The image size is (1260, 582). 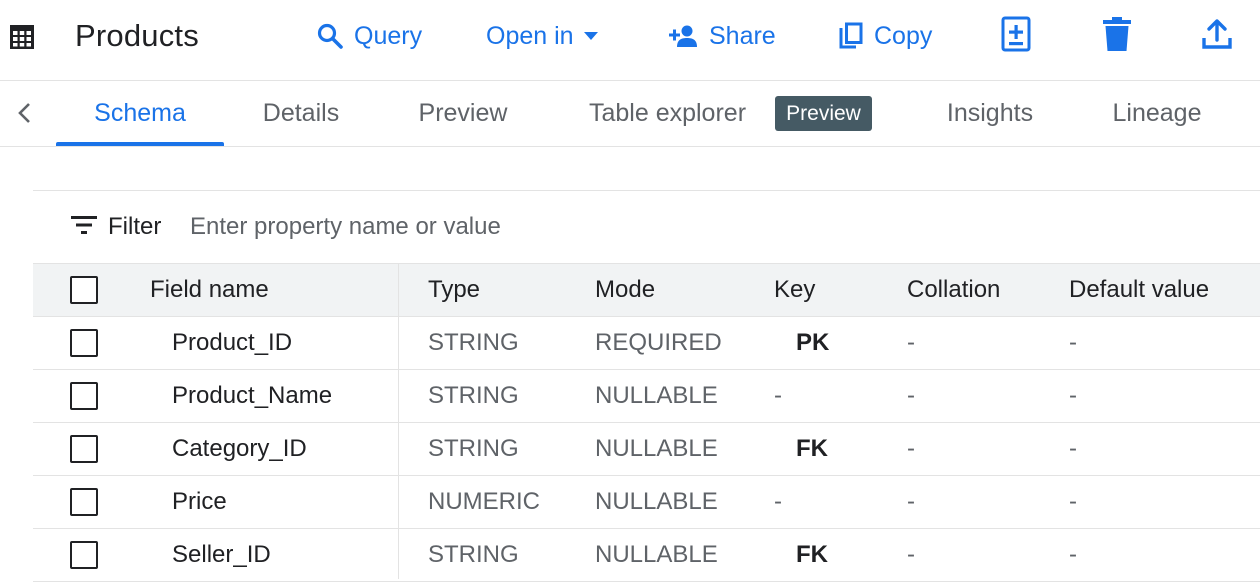 I want to click on field-name-cell: Price, so click(x=199, y=502).